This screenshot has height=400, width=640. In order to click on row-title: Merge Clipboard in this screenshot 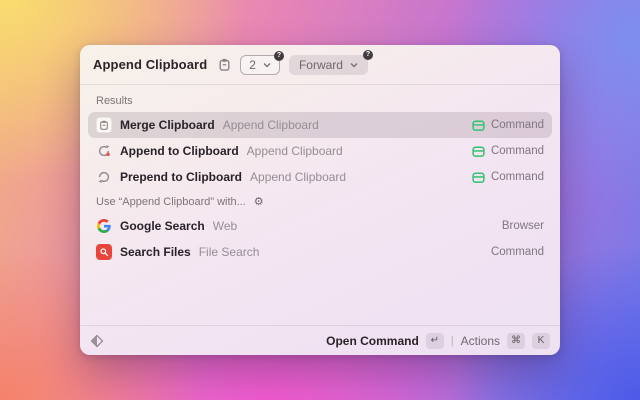, I will do `click(167, 125)`.